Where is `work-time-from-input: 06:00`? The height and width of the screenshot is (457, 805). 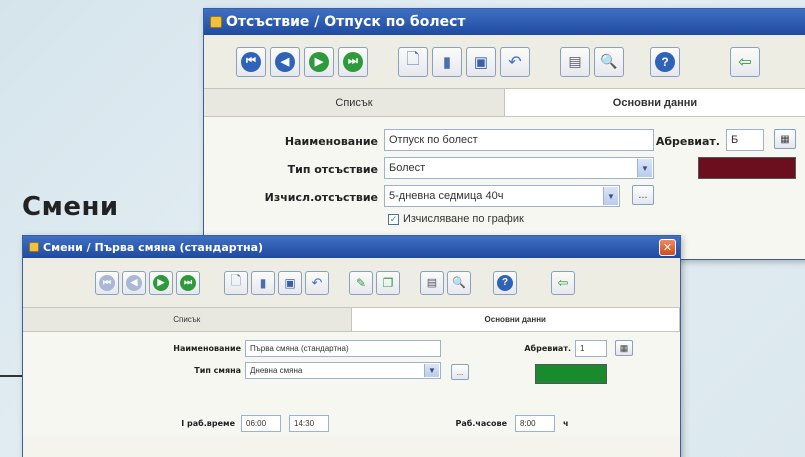 work-time-from-input: 06:00 is located at coordinates (261, 423).